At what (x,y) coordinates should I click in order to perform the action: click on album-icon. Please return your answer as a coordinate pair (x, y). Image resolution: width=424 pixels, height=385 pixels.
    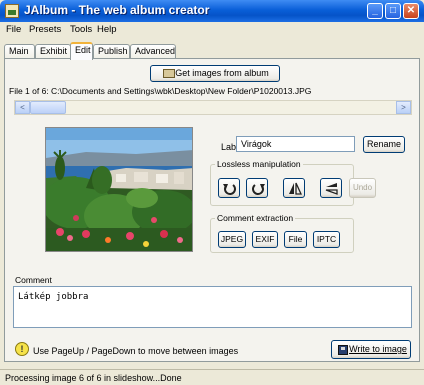
    Looking at the image, I should click on (169, 73).